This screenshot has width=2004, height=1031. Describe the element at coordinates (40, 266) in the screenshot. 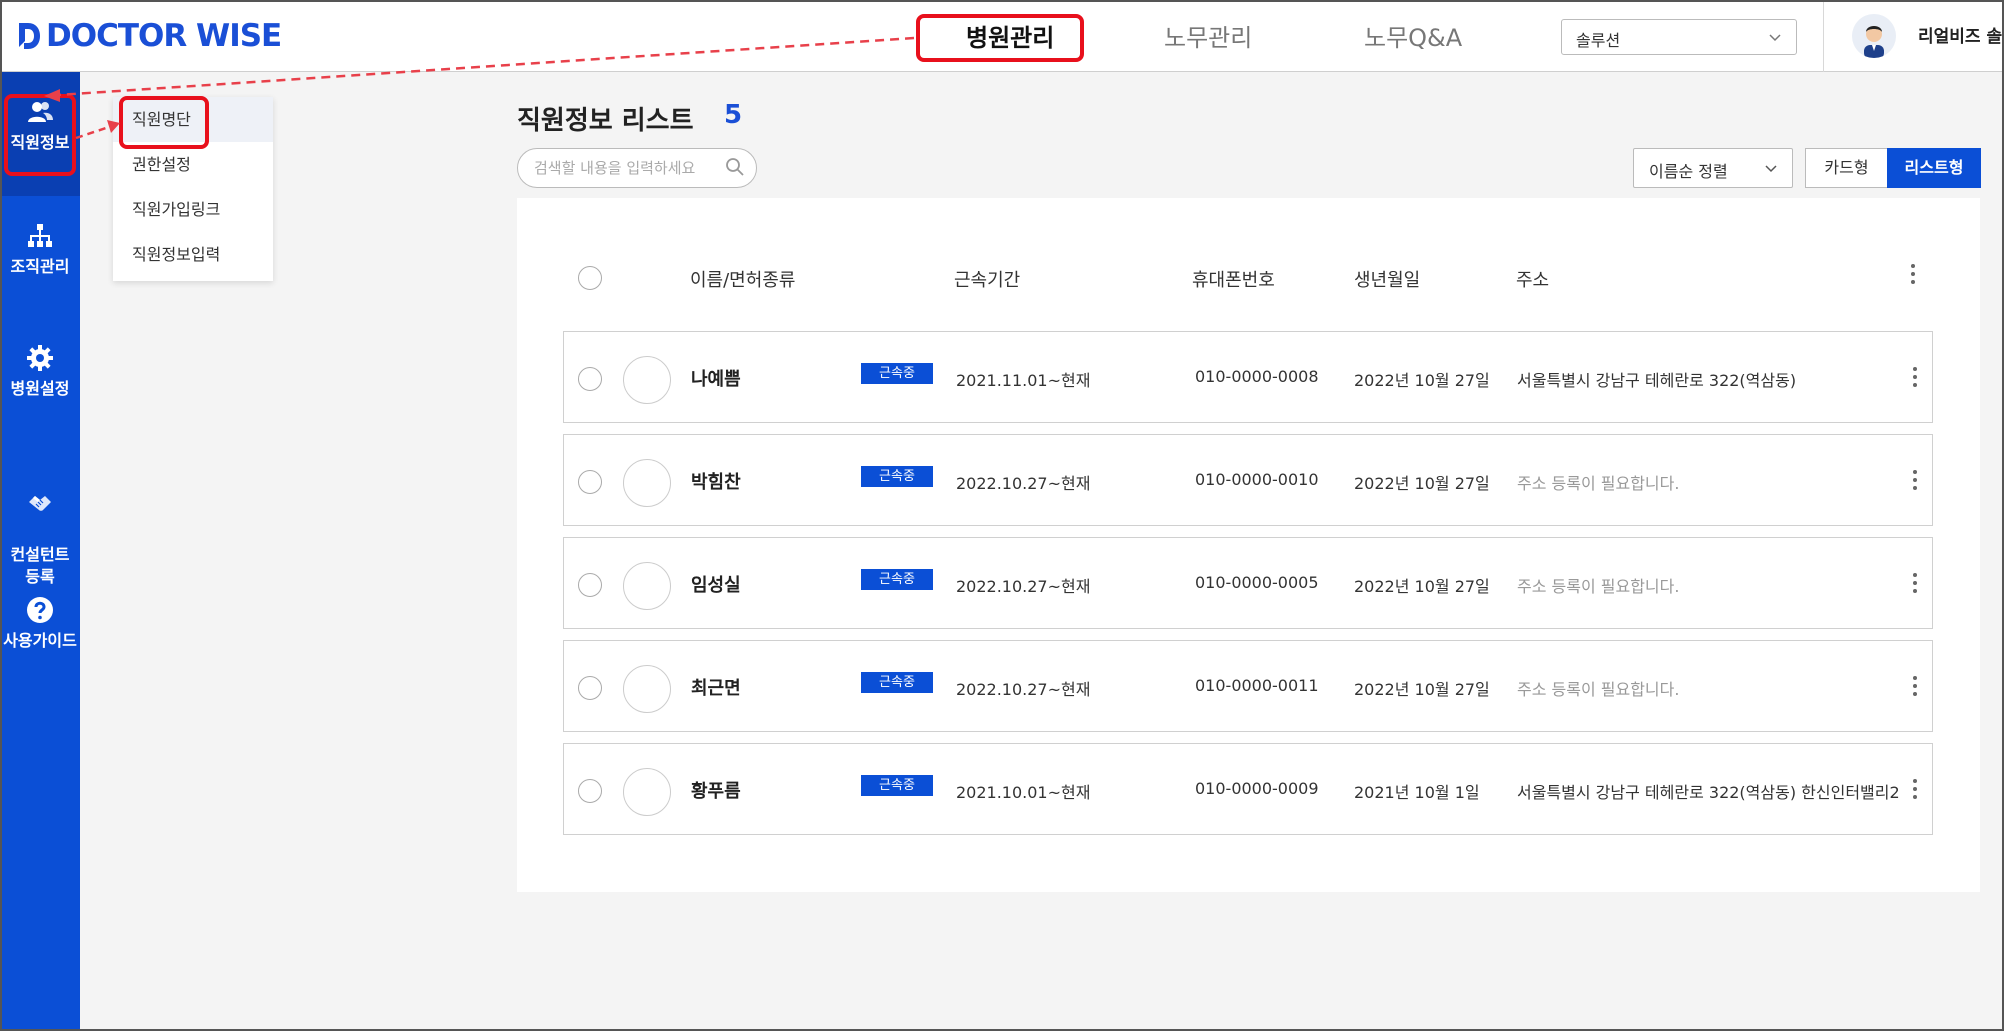

I see `sidebar-item-label: 조직관리` at that location.